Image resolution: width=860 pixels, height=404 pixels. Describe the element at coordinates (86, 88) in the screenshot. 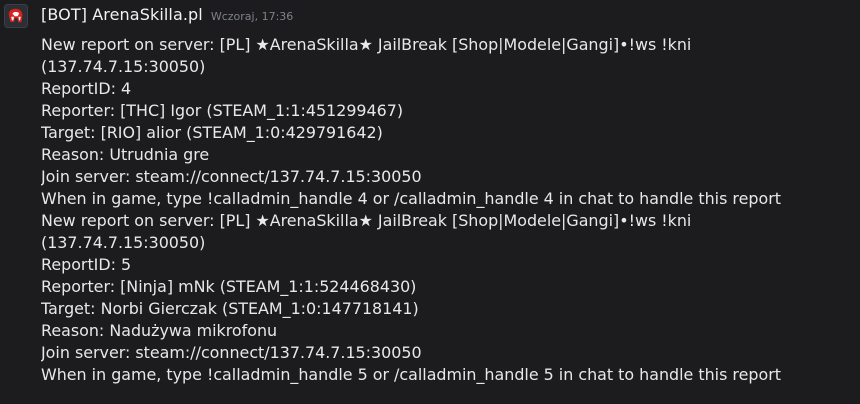

I see `report-id: ReportID: 4` at that location.